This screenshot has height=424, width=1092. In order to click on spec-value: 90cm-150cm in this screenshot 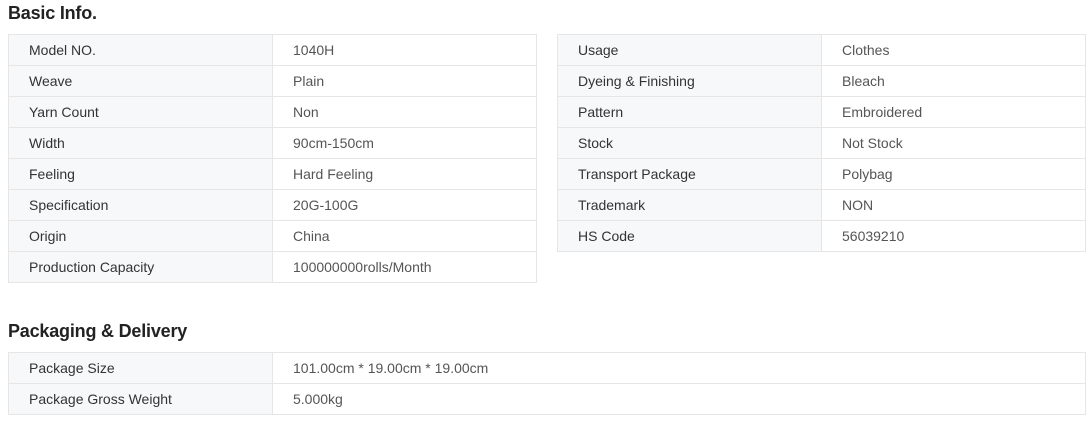, I will do `click(404, 143)`.